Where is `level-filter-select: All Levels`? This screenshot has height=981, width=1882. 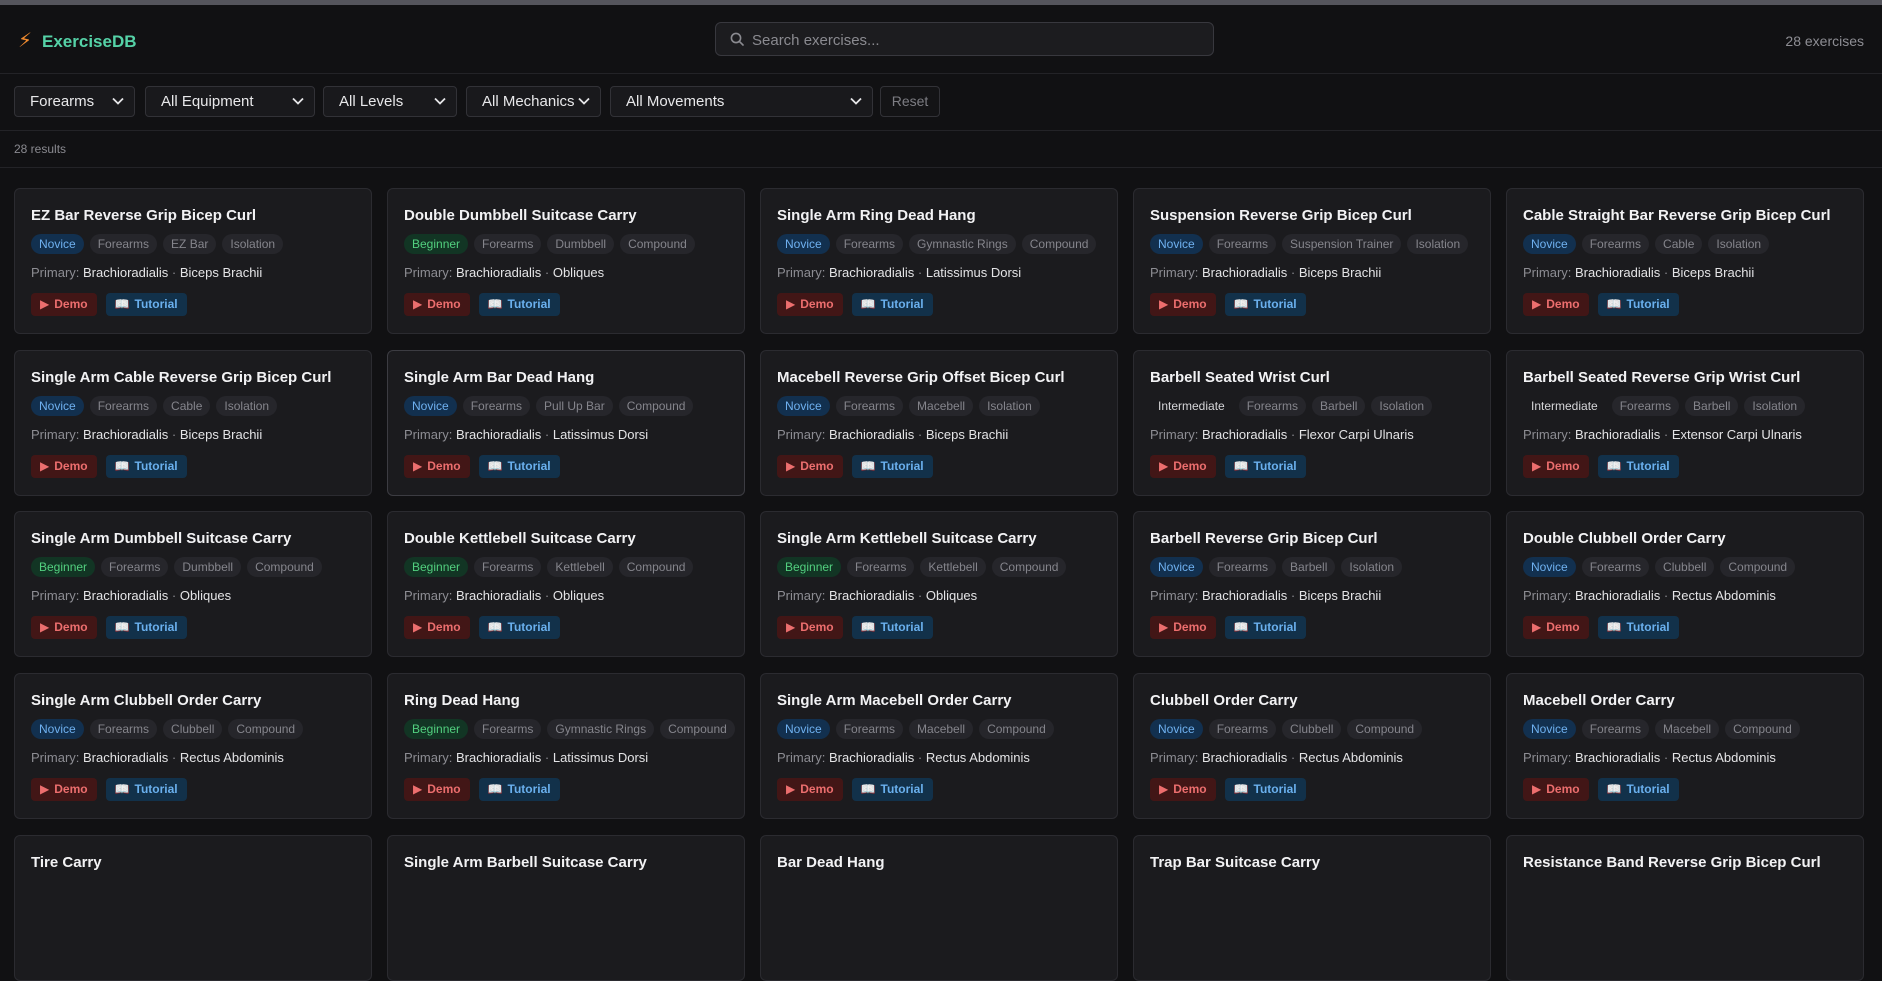 level-filter-select: All Levels is located at coordinates (390, 101).